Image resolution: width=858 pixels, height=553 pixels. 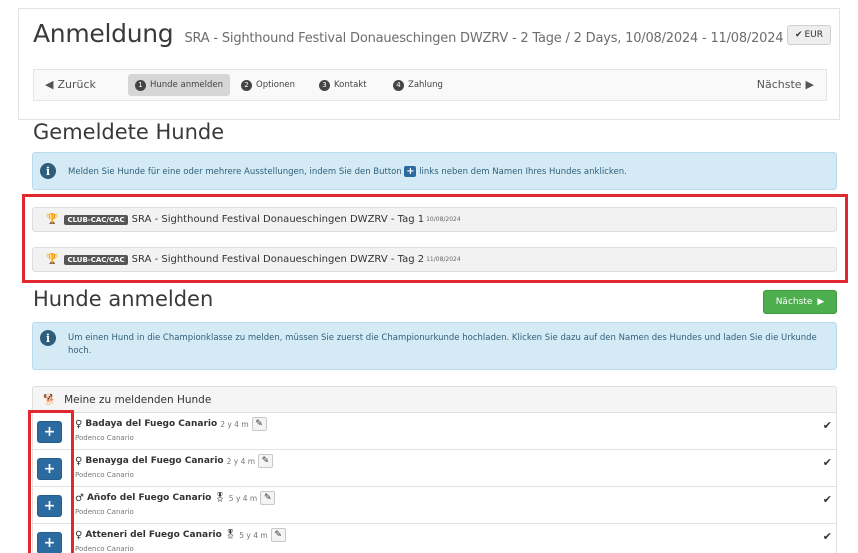 What do you see at coordinates (410, 171) in the screenshot?
I see `plus-icon: +` at bounding box center [410, 171].